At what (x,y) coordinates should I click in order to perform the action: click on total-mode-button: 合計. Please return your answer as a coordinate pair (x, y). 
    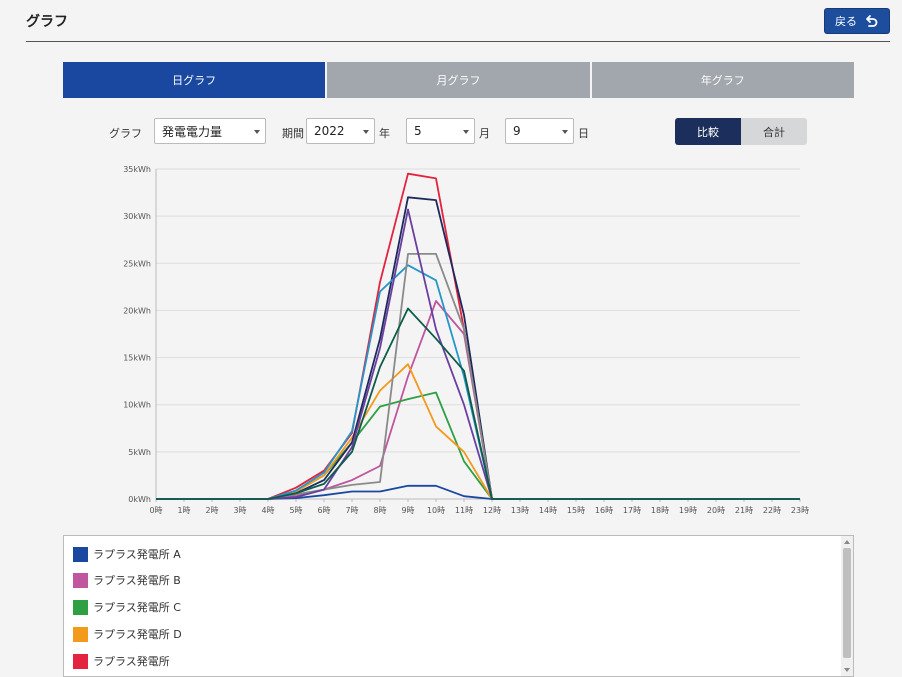
    Looking at the image, I should click on (774, 131).